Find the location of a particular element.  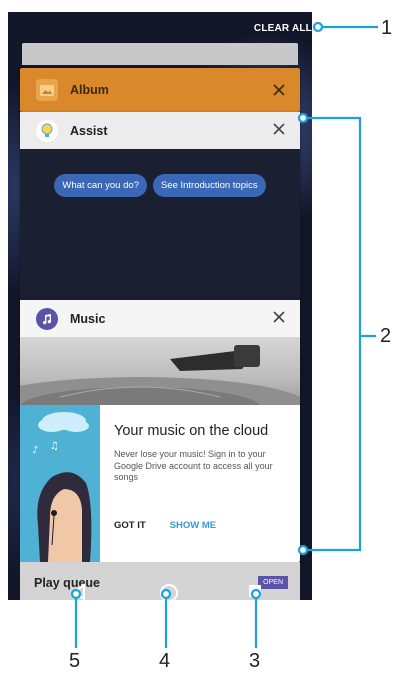

stacked-card-peek is located at coordinates (160, 54).